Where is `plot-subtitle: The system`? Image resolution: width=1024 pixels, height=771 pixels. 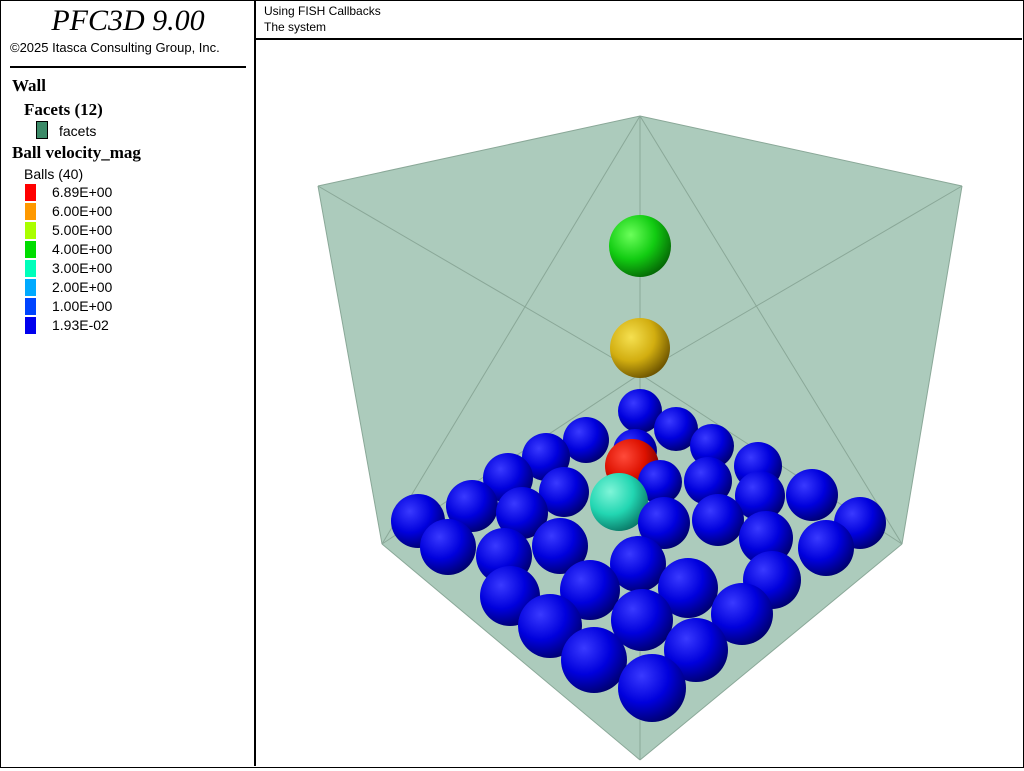 plot-subtitle: The system is located at coordinates (295, 27).